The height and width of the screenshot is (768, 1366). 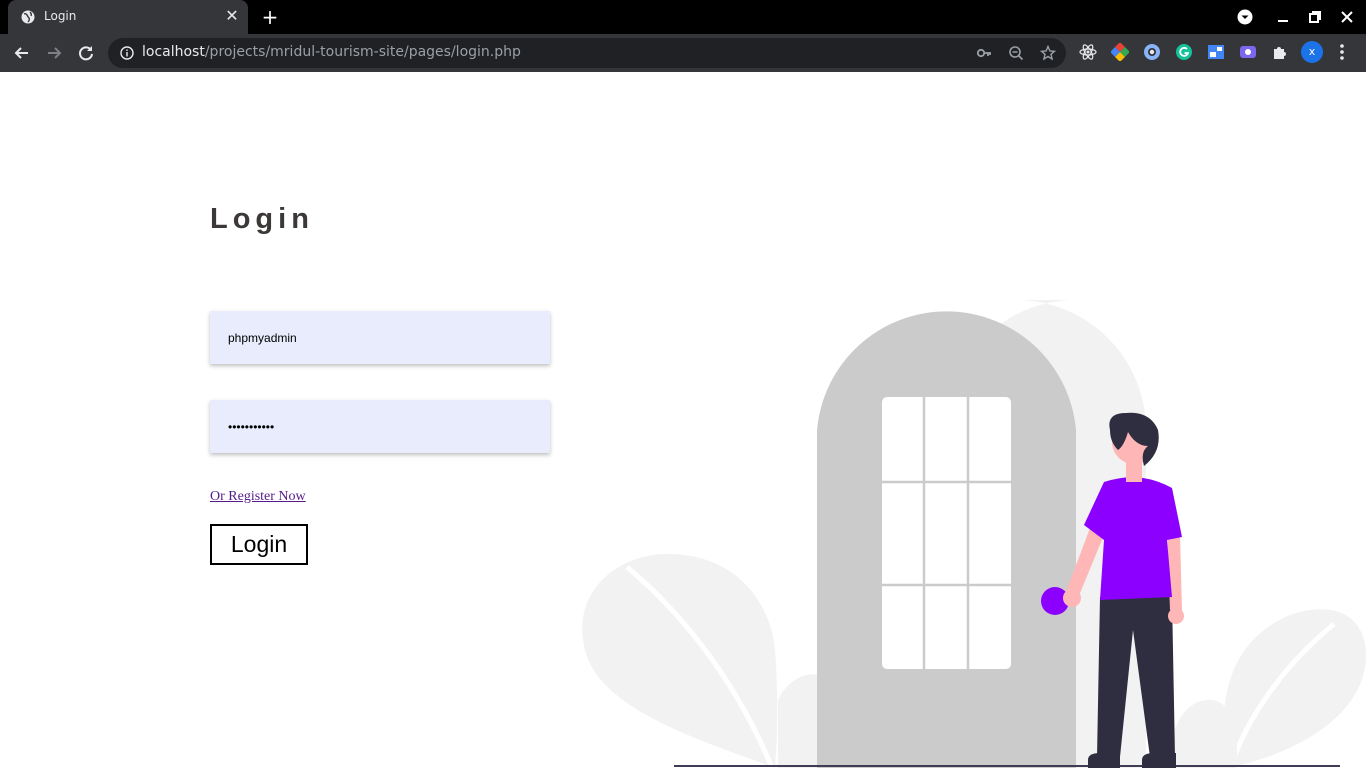 I want to click on screen-recorder-icon, so click(x=1248, y=52).